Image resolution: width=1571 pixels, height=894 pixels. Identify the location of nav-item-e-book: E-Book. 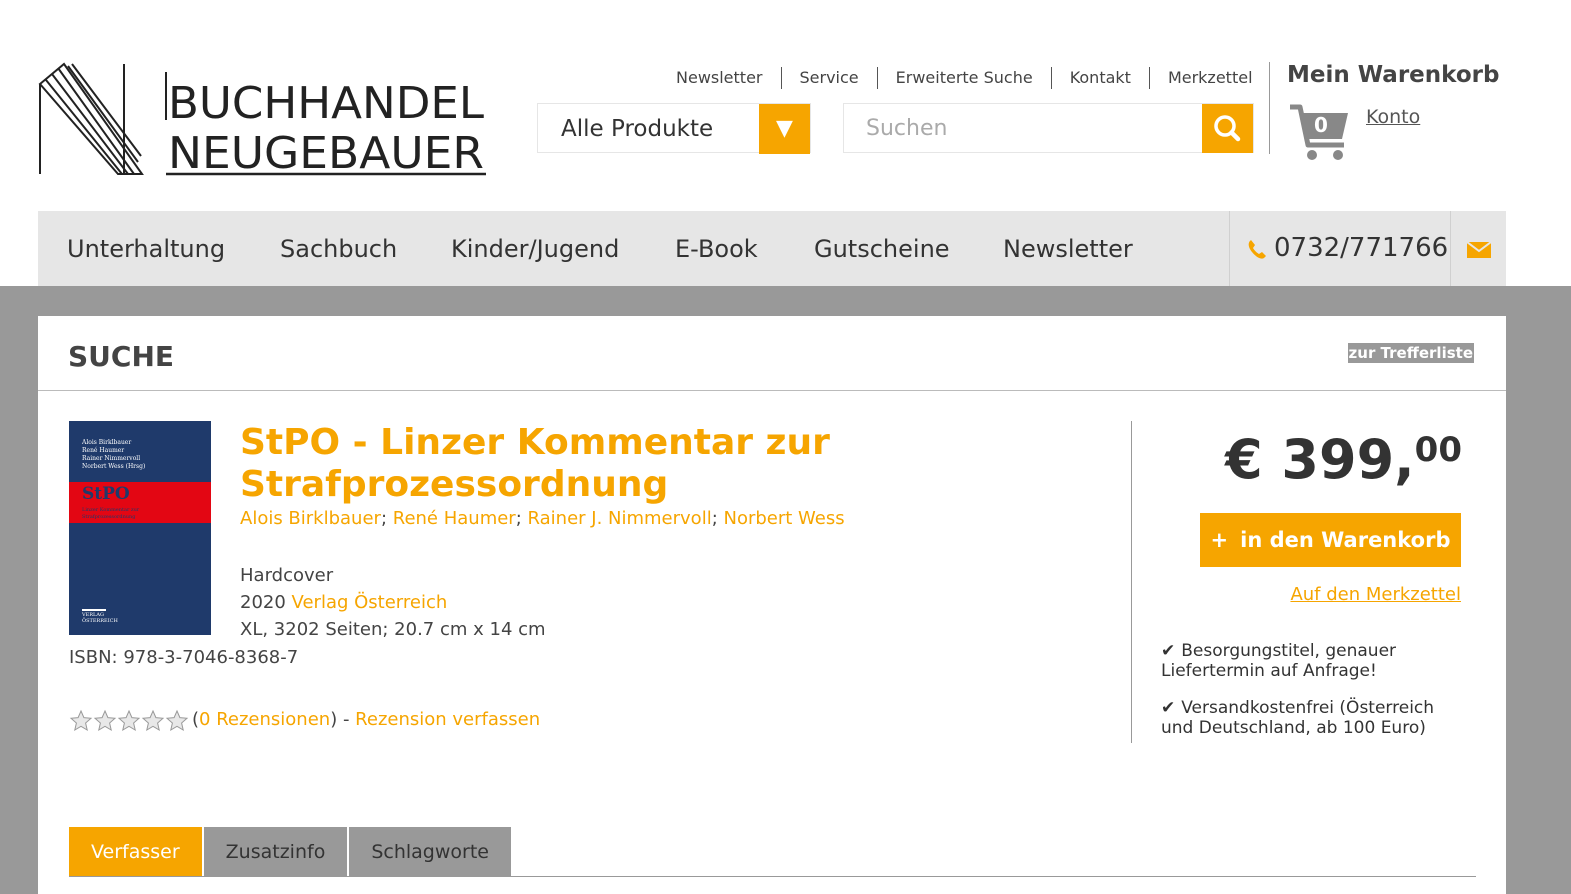
(716, 249).